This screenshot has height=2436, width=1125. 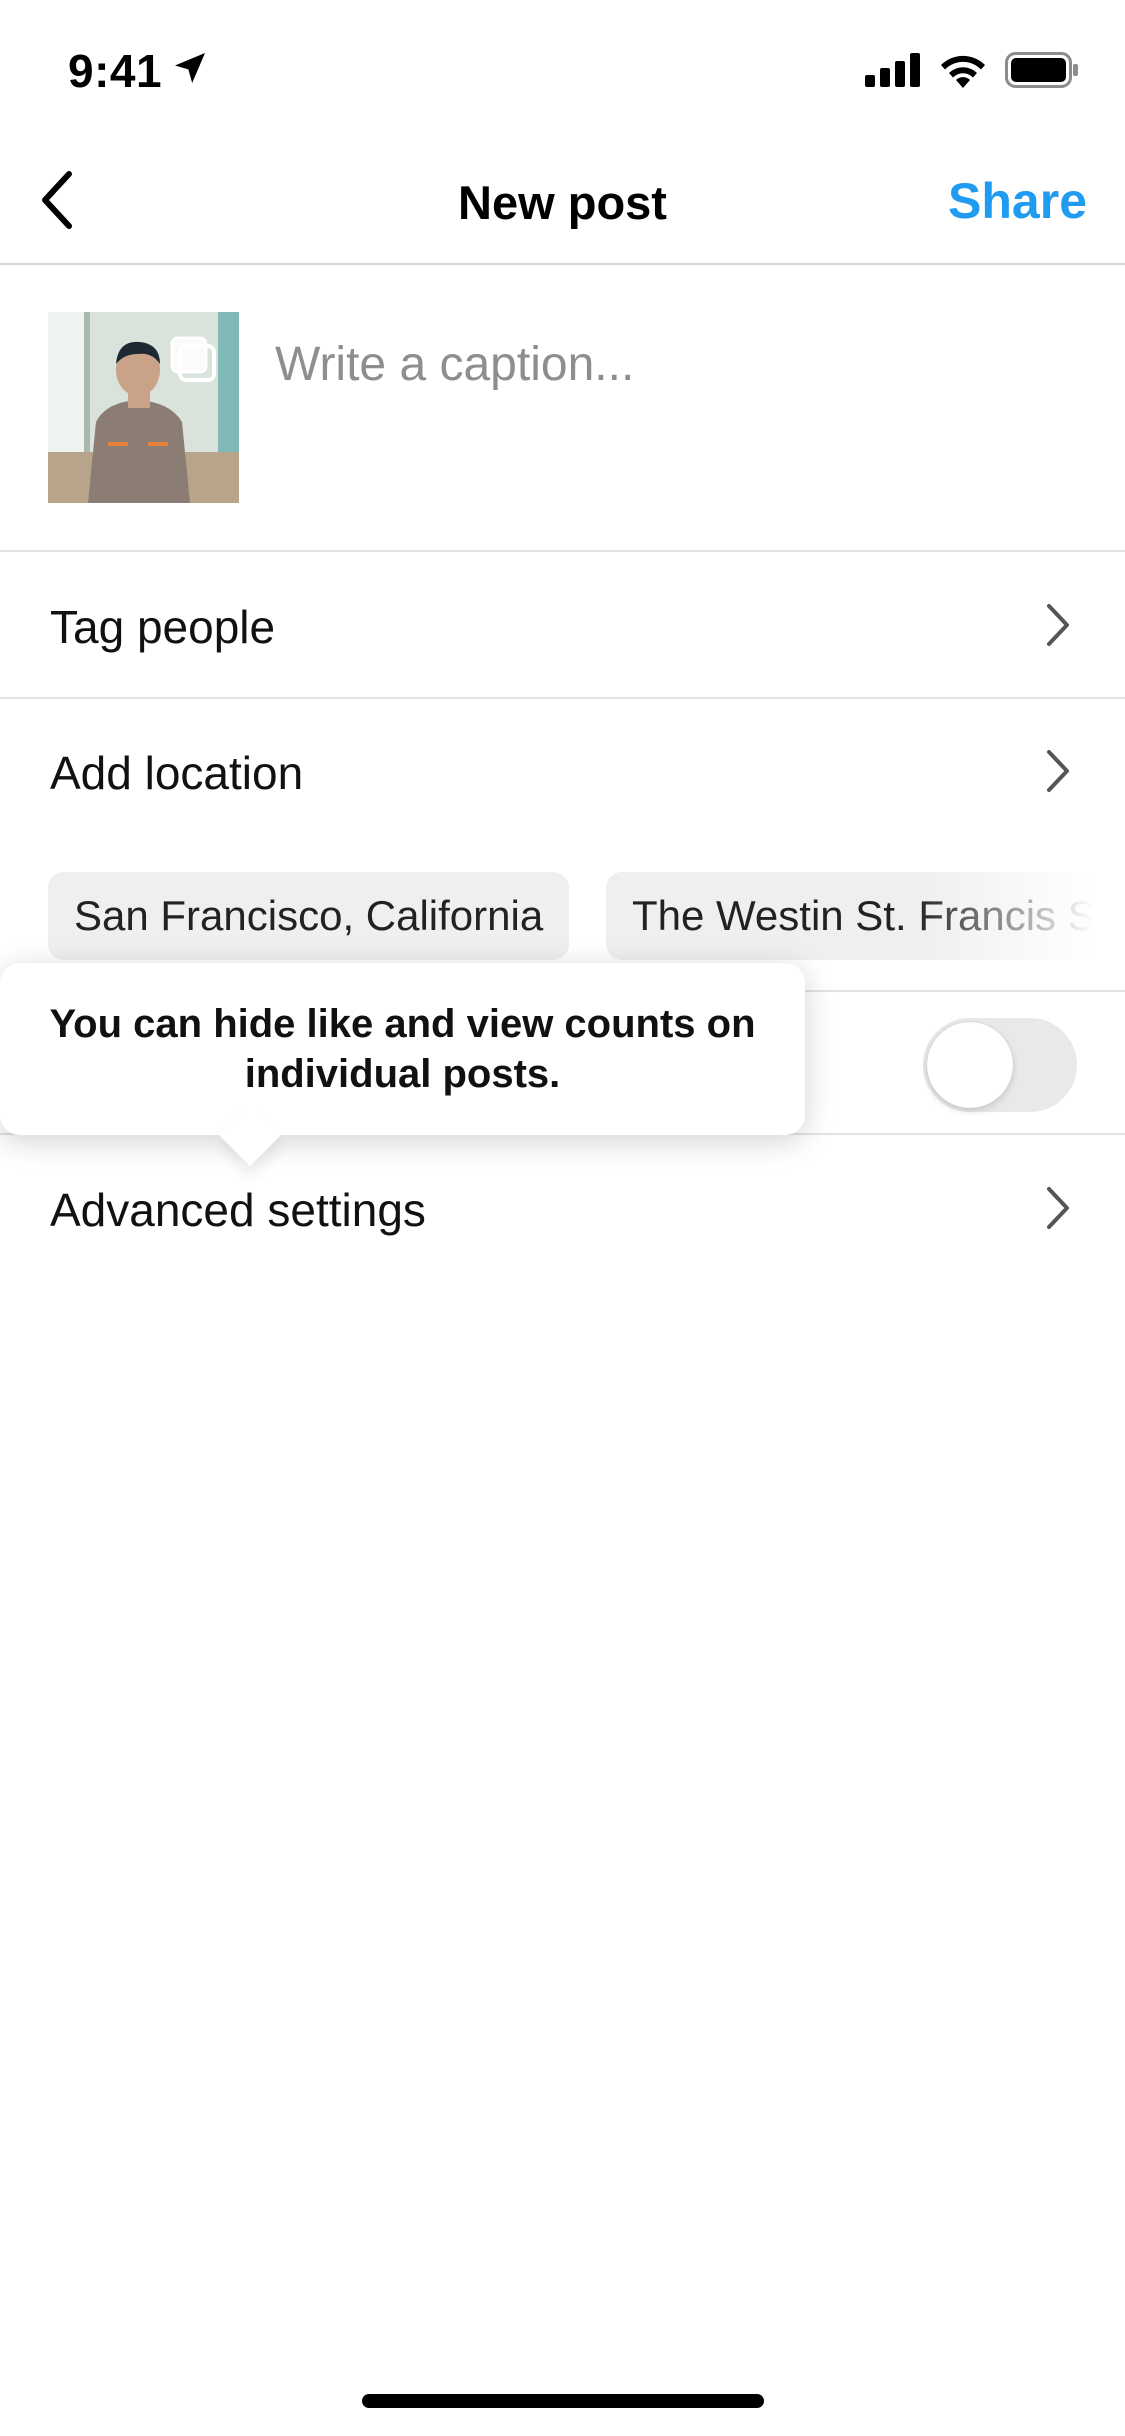 What do you see at coordinates (562, 772) in the screenshot?
I see `add-location-row: Add location` at bounding box center [562, 772].